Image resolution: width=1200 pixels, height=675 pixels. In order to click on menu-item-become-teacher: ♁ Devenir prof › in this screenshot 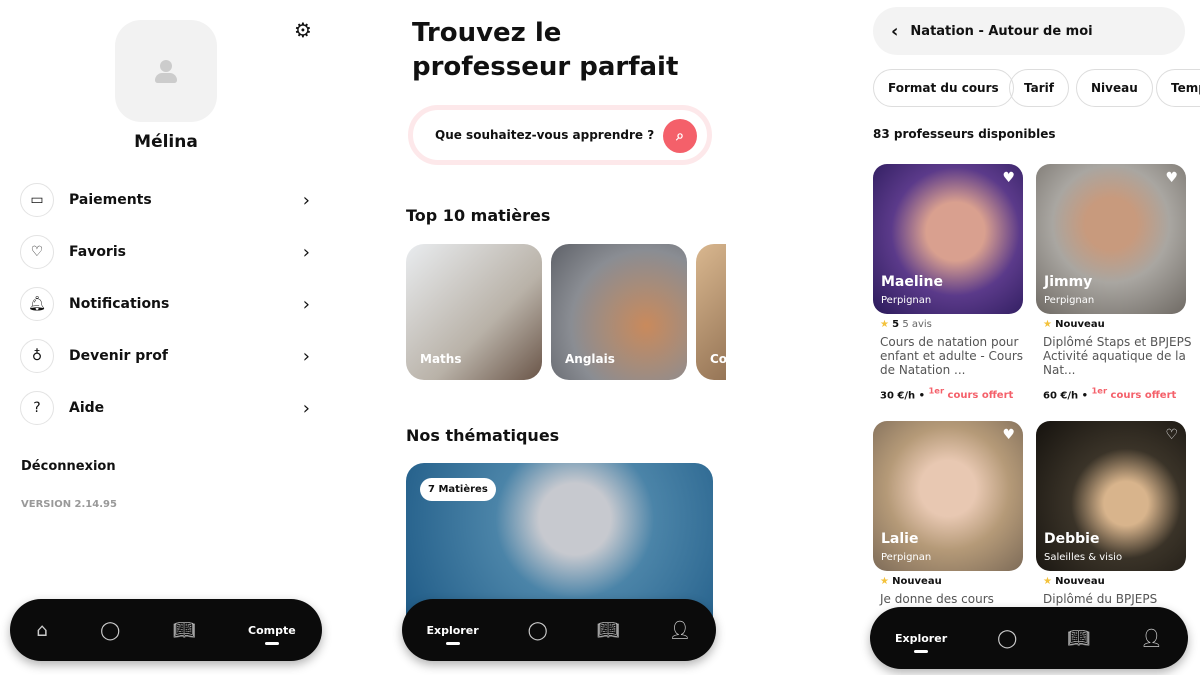, I will do `click(165, 356)`.